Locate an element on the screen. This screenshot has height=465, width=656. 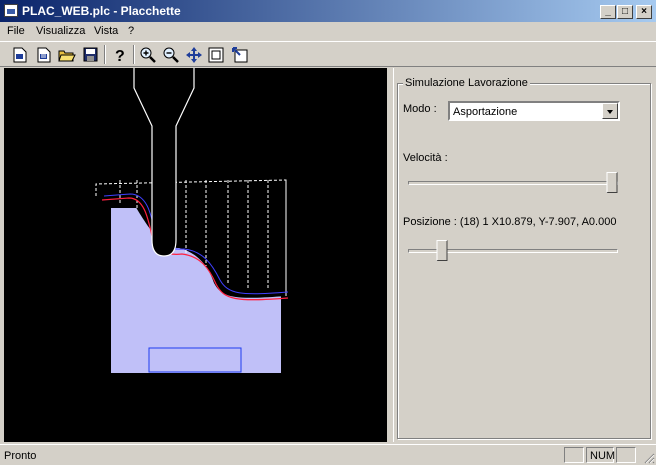
menu-visualizza: Visualizza is located at coordinates (60, 31).